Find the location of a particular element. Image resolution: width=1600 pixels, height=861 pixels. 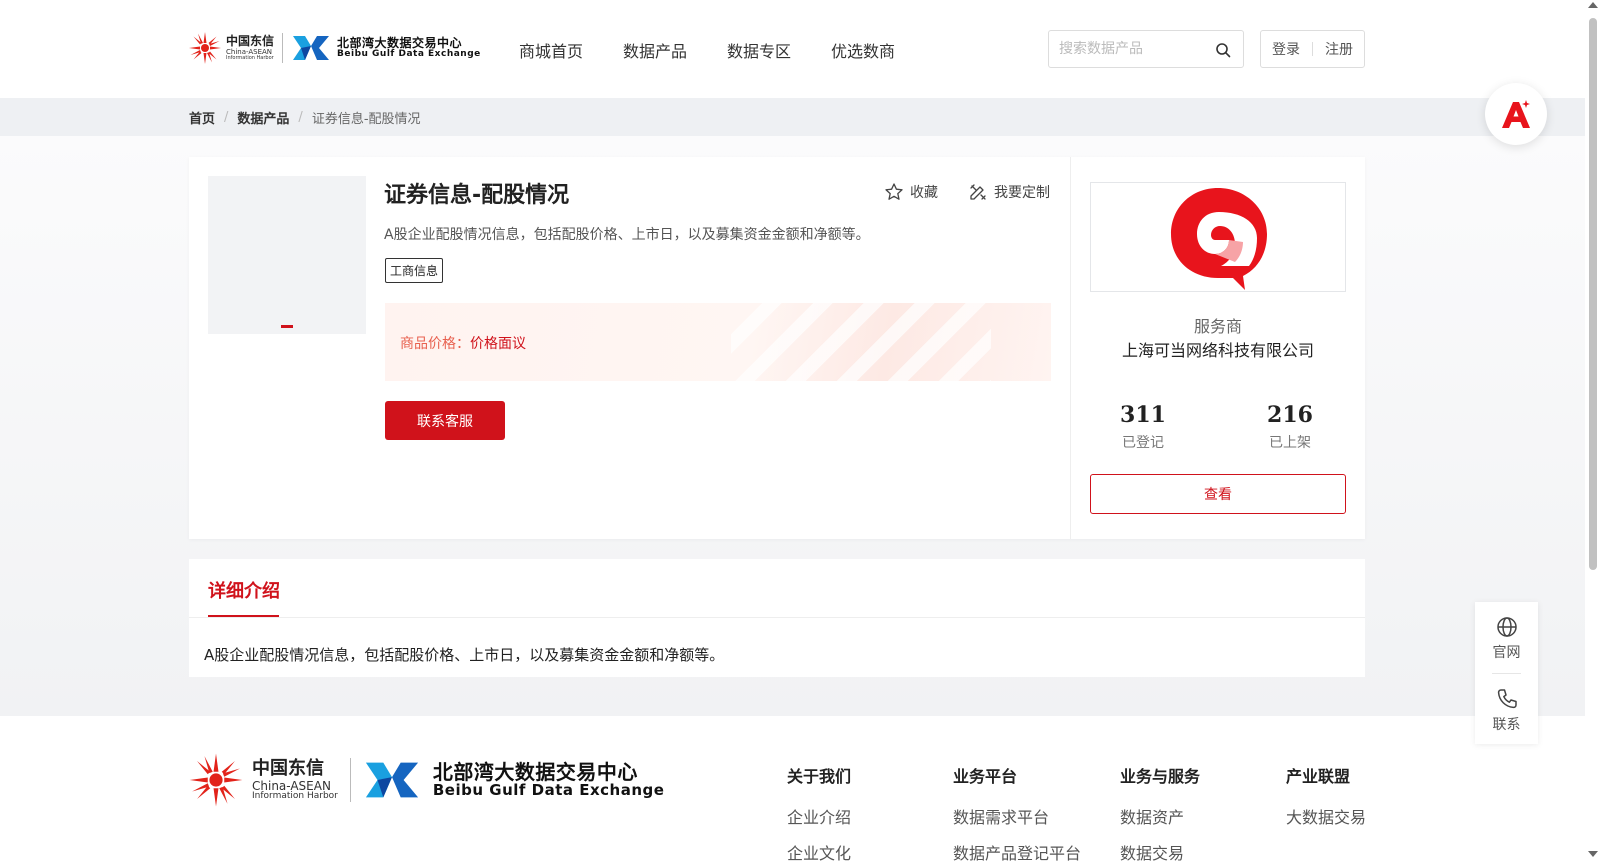

breadcrumb: 首页 / 数据产品 / 证券信息-配股情况 is located at coordinates (305, 117).